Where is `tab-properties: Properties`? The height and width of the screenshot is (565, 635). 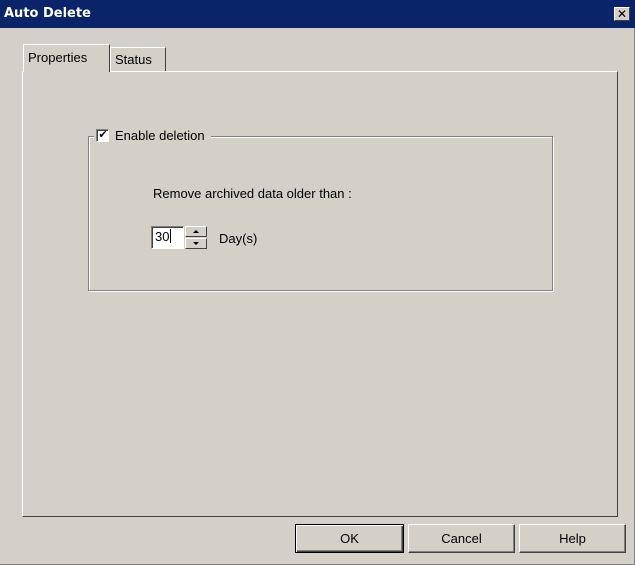 tab-properties: Properties is located at coordinates (66, 58).